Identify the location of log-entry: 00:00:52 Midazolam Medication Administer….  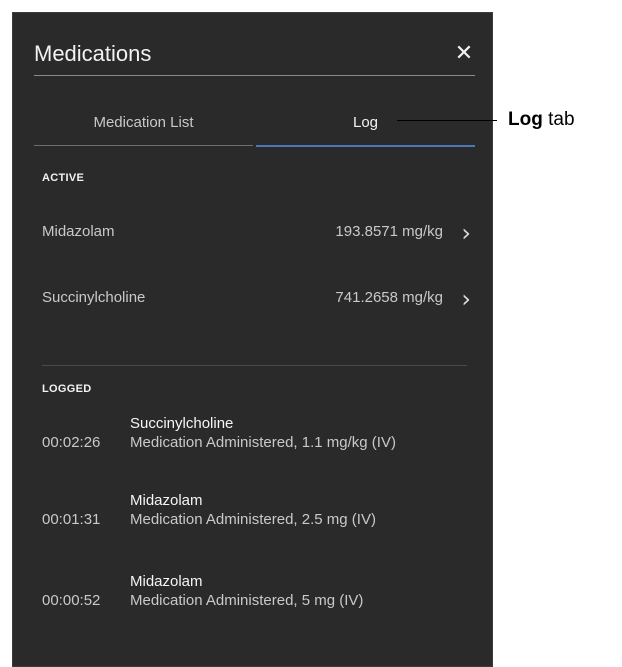
(262, 594).